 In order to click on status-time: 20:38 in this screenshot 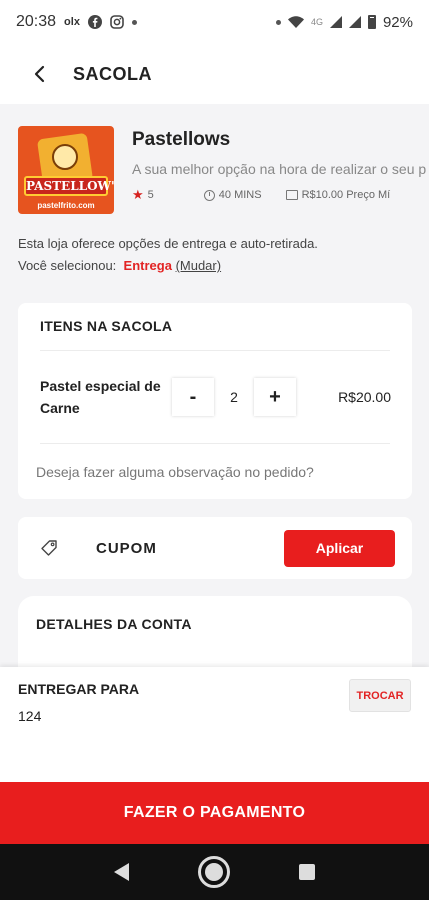, I will do `click(36, 21)`.